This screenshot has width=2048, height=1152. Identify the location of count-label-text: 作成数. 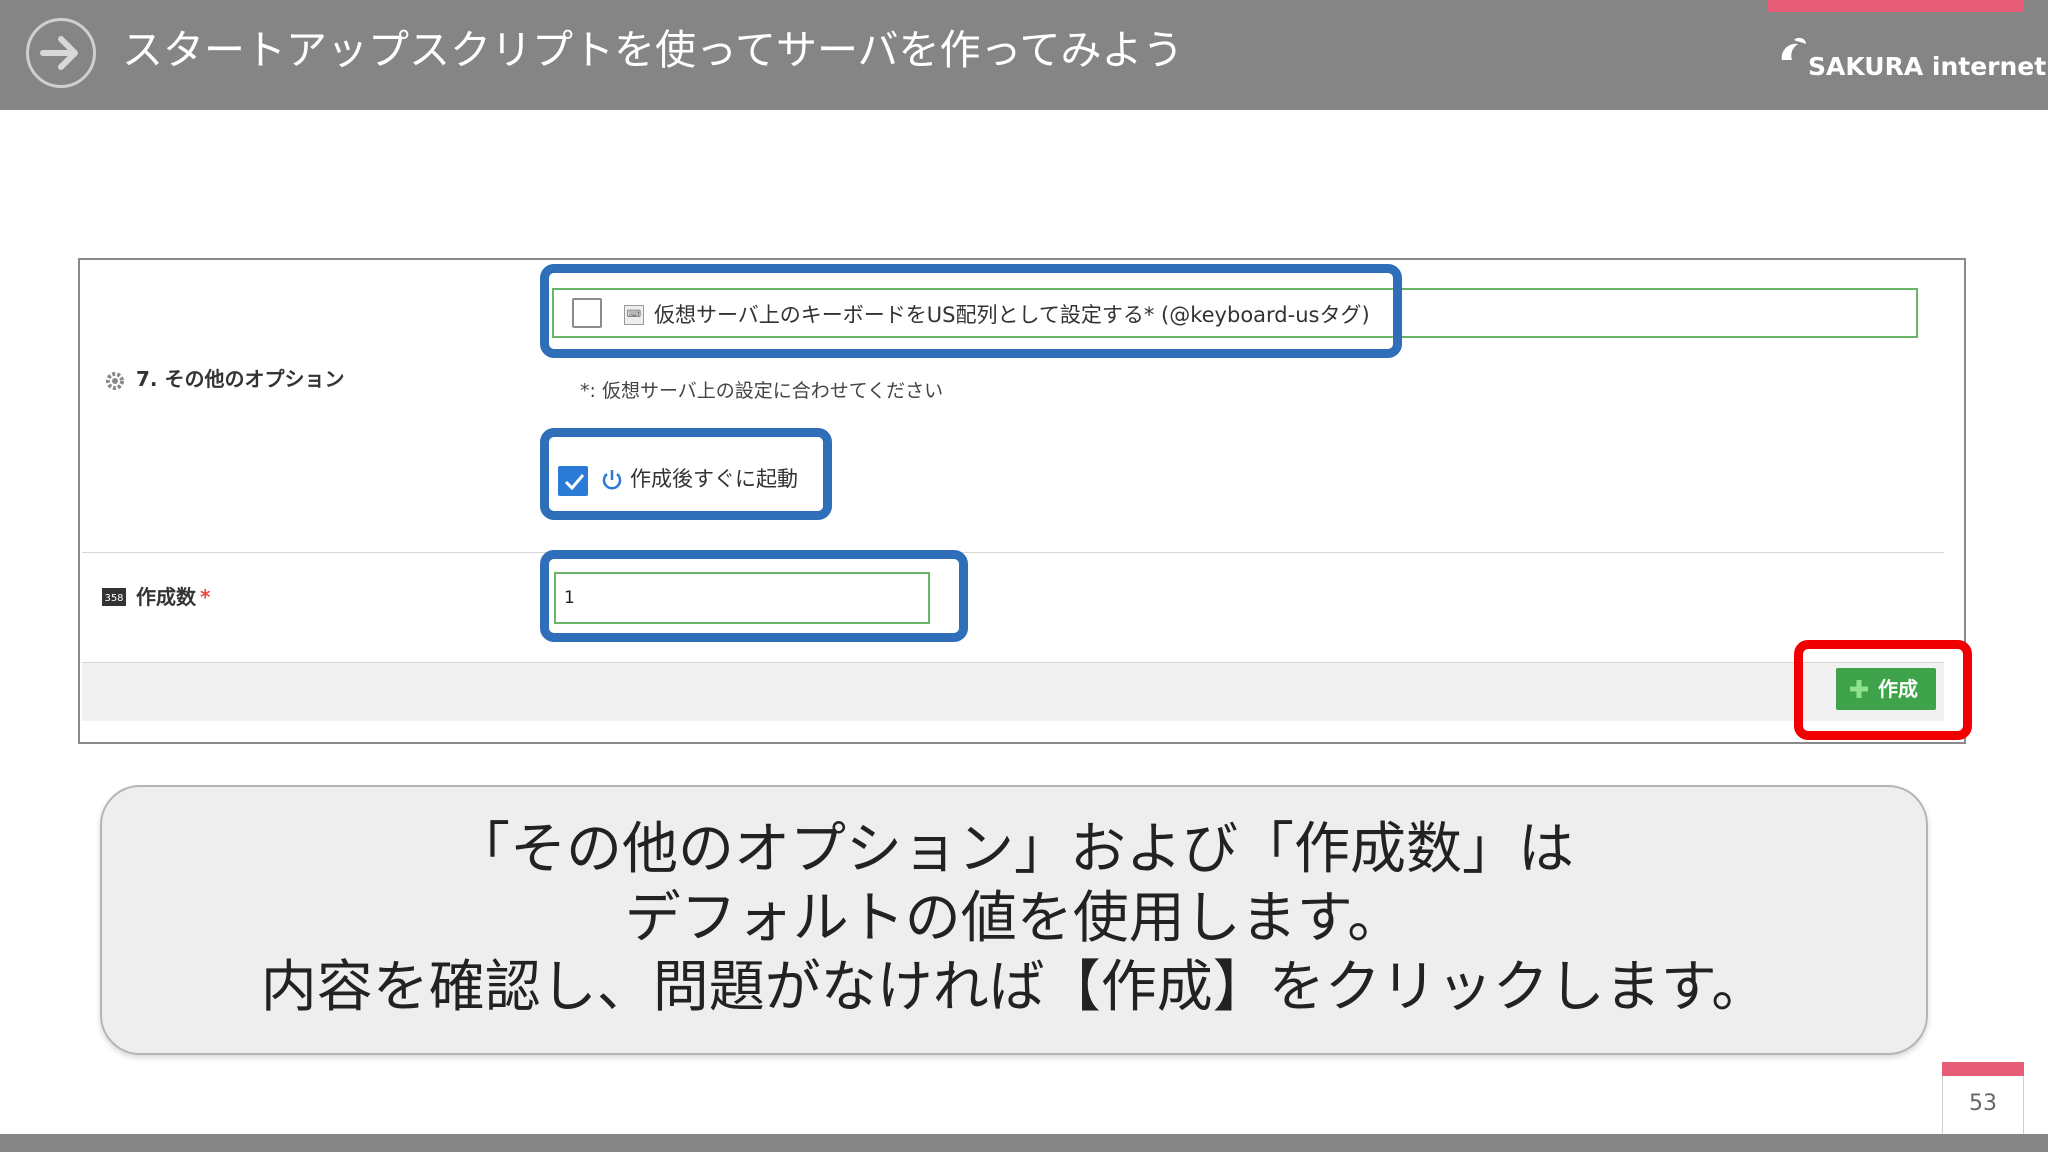
(166, 597).